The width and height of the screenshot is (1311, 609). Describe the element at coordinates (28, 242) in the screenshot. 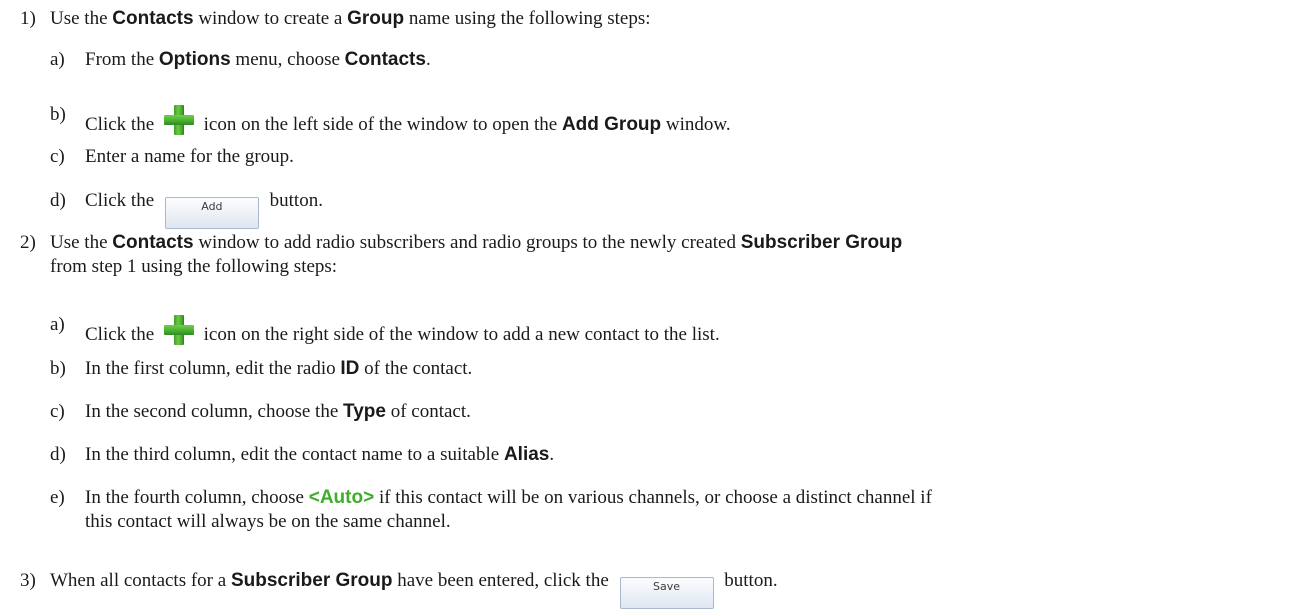

I see `step-number: 2)` at that location.